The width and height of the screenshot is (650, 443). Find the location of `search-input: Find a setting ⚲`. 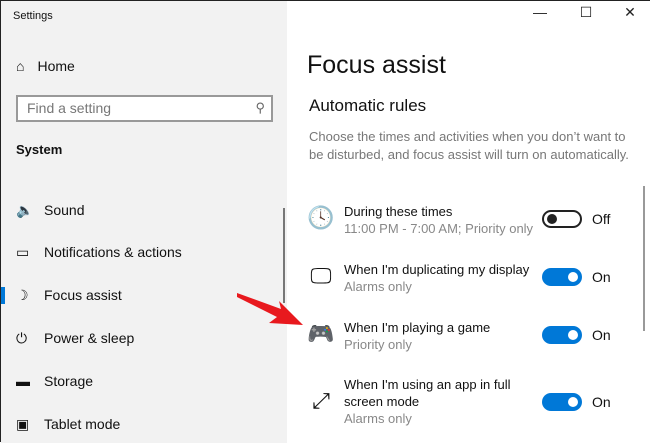

search-input: Find a setting ⚲ is located at coordinates (144, 108).